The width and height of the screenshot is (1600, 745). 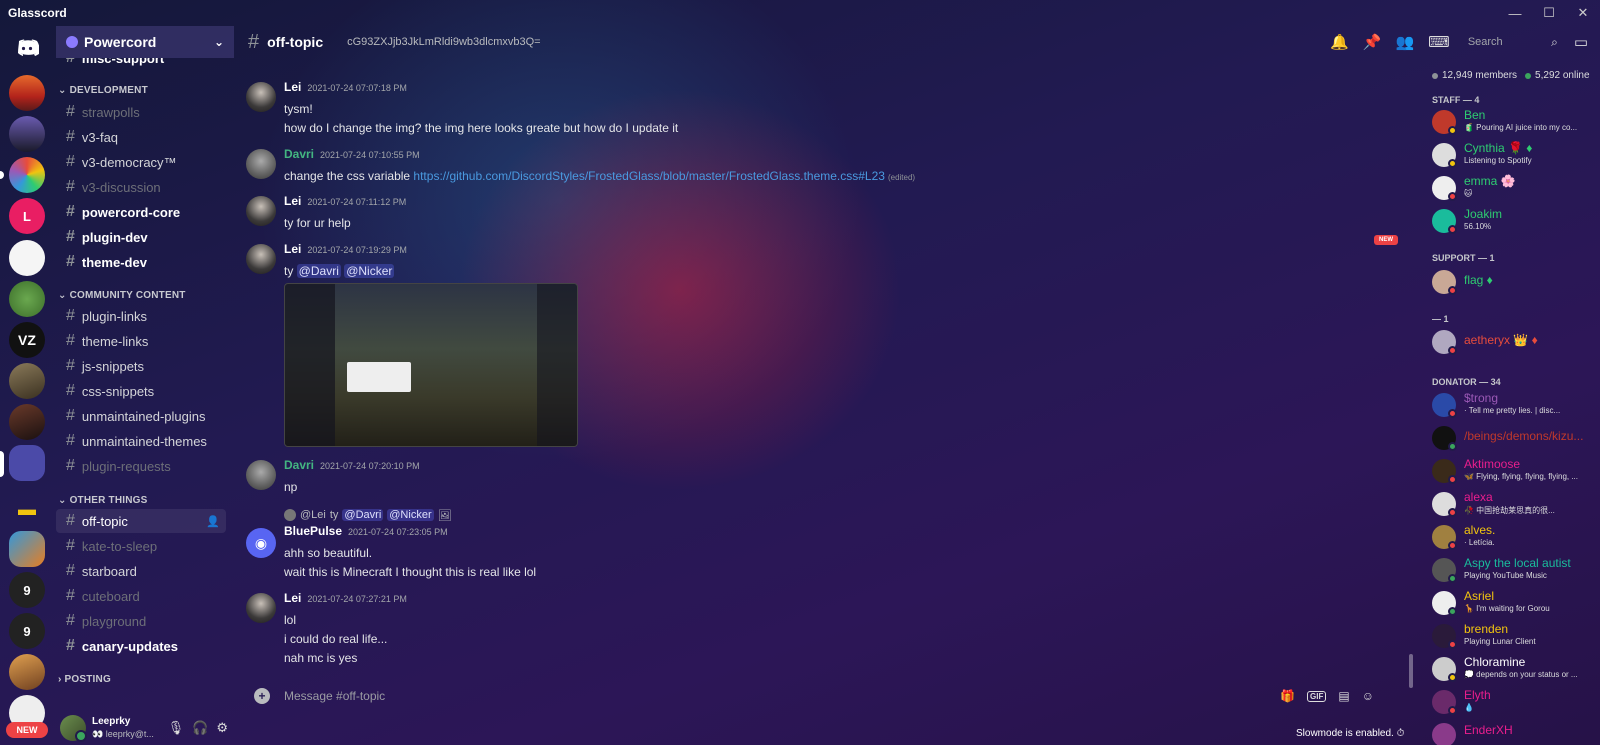 What do you see at coordinates (141, 466) in the screenshot?
I see `channel-plugin-requests: # plugin-requests` at bounding box center [141, 466].